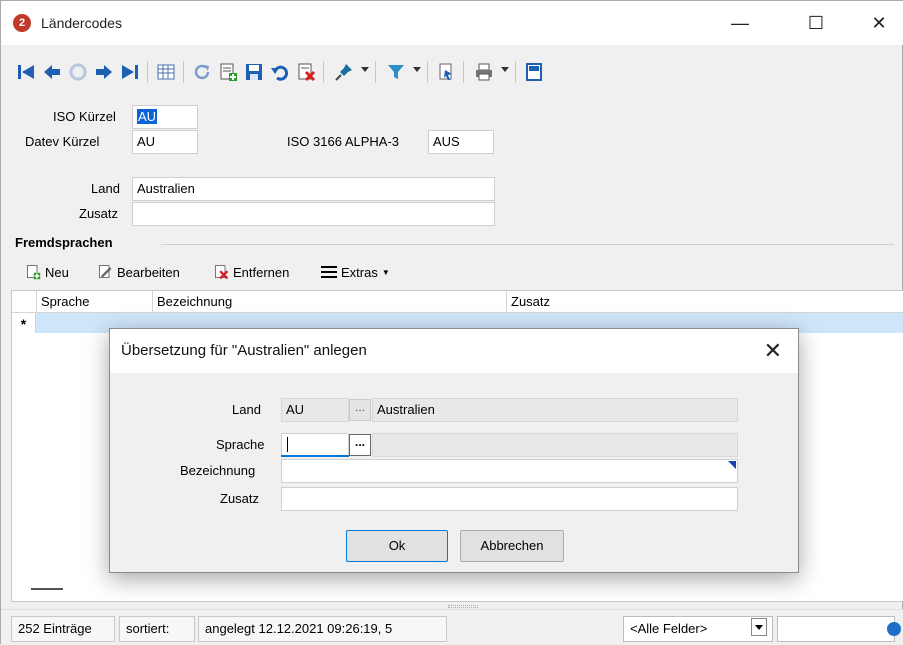 This screenshot has width=903, height=645. Describe the element at coordinates (63, 629) in the screenshot. I see `status-entries: 252 Einträge` at that location.